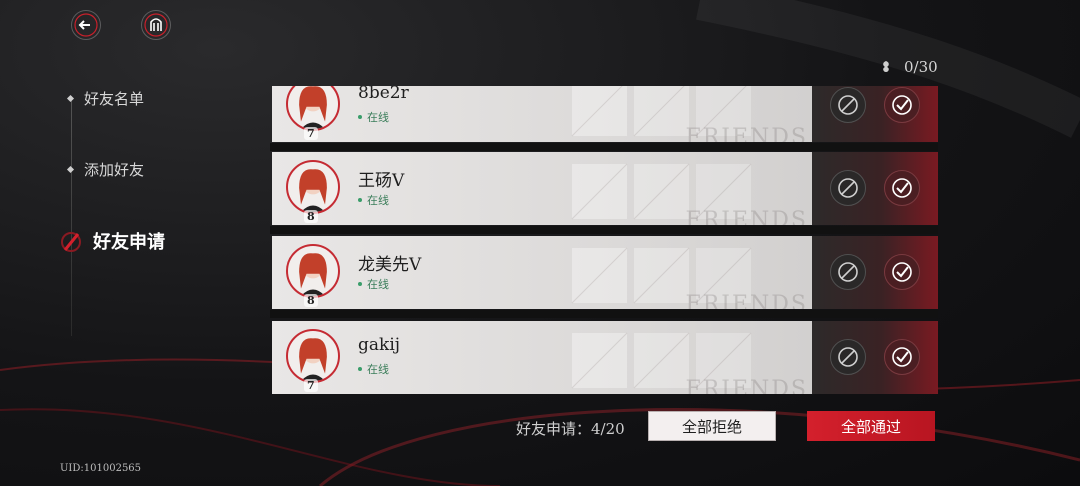 This screenshot has width=1080, height=486. I want to click on list-item: FRIENDS 8 王砀V 在线, so click(604, 193).